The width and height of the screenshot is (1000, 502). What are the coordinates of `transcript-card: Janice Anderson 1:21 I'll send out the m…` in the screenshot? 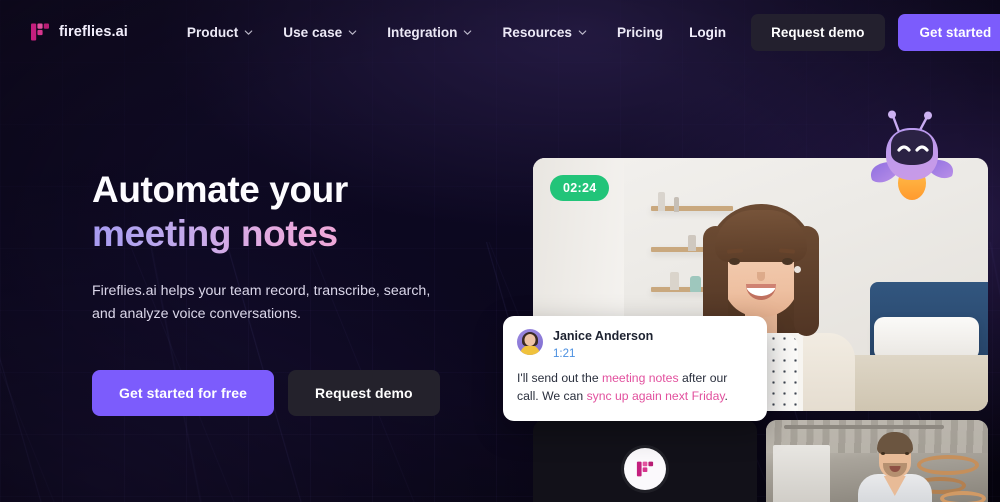 It's located at (635, 368).